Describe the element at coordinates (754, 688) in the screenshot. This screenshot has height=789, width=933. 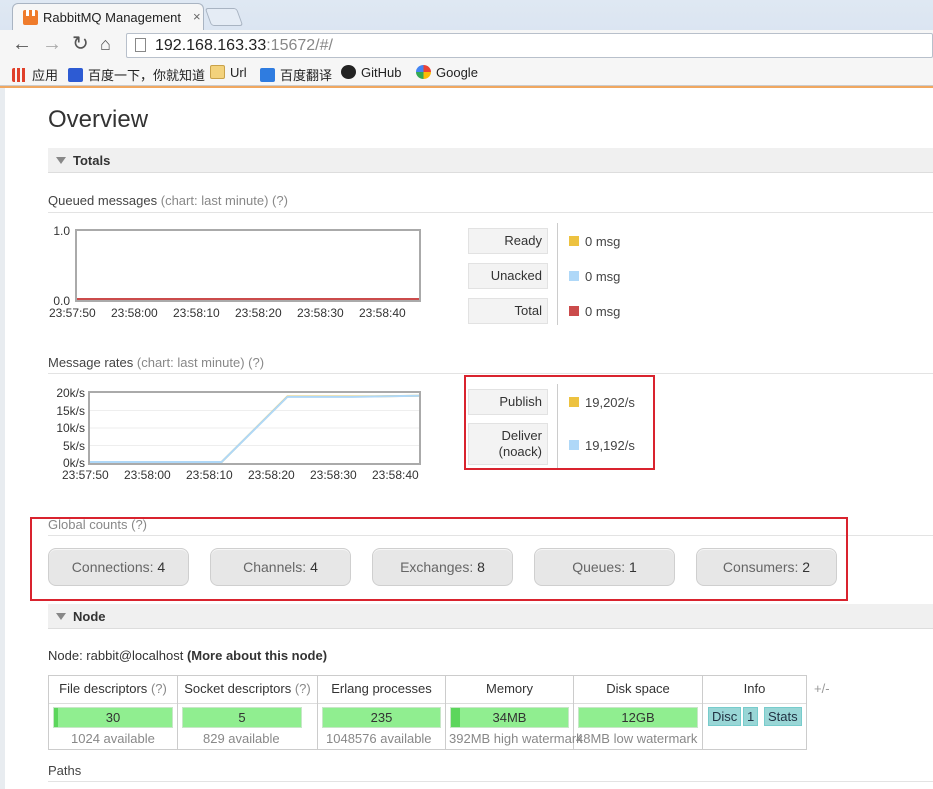
I see `column-header: Info` at that location.